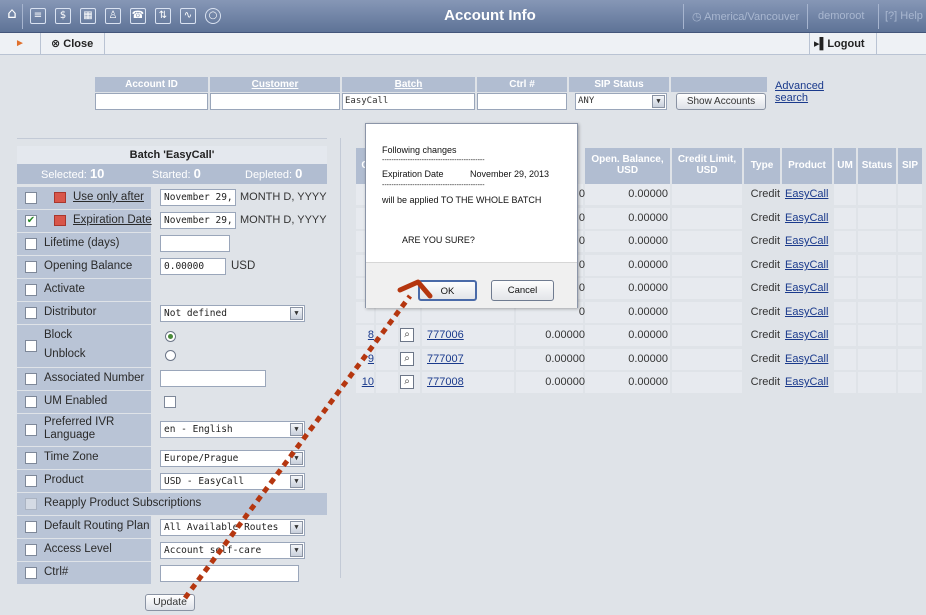 This screenshot has width=926, height=615. Describe the element at coordinates (297, 447) in the screenshot. I see `arrow-line` at that location.